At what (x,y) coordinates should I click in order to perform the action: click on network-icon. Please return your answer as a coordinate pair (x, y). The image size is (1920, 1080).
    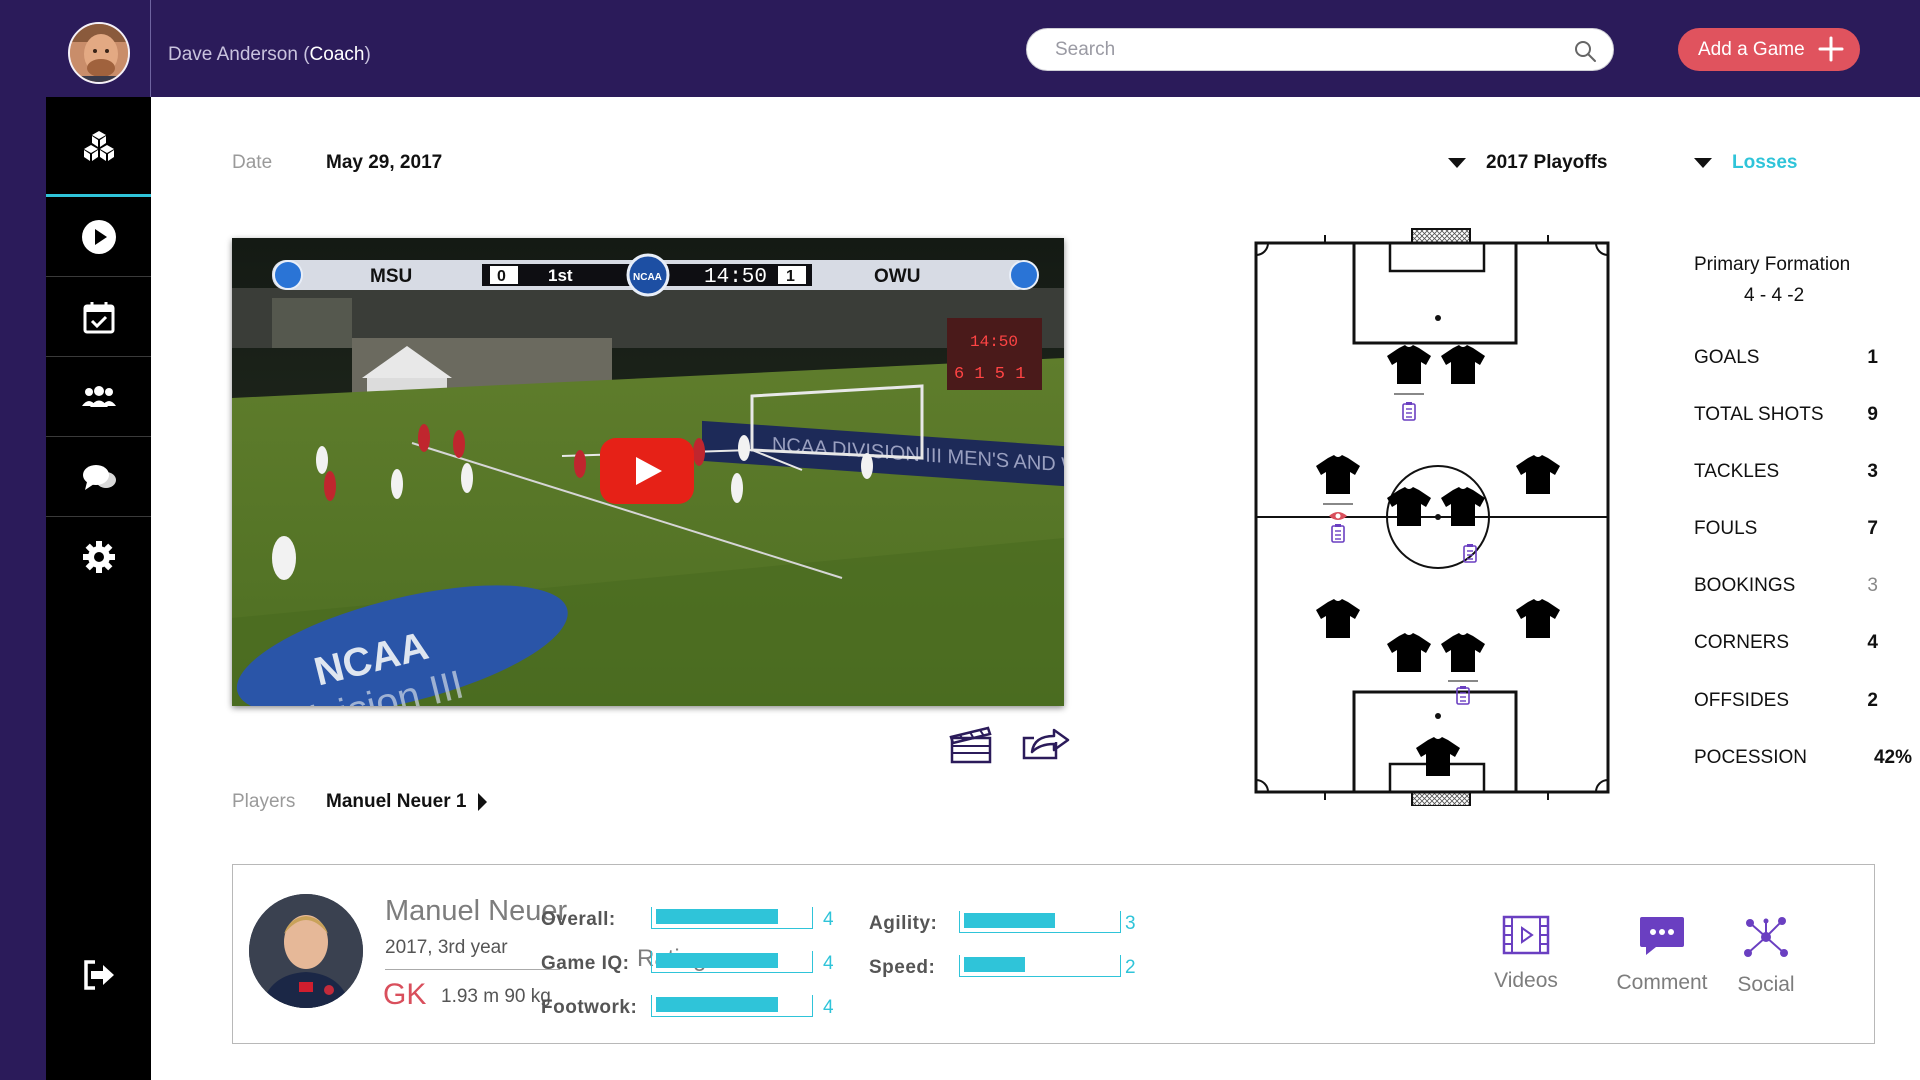
    Looking at the image, I should click on (1766, 937).